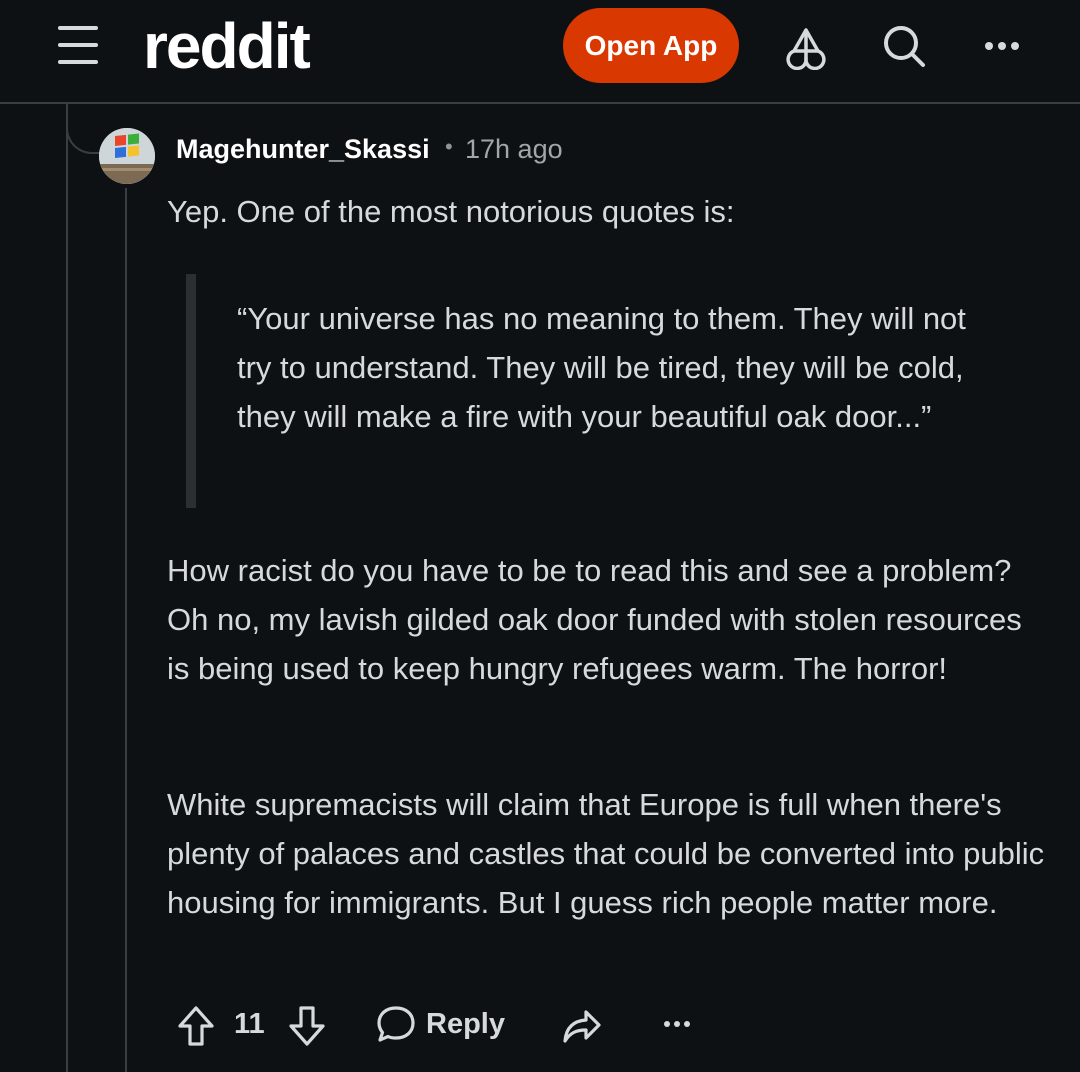  What do you see at coordinates (540, 1024) in the screenshot?
I see `comment-actions` at bounding box center [540, 1024].